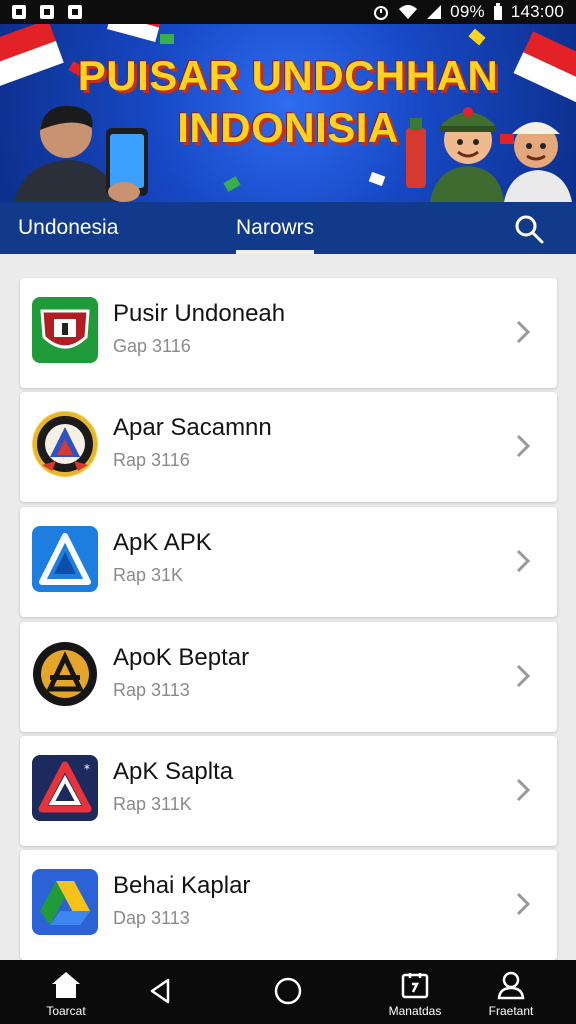 The image size is (576, 1024). I want to click on app-title: ApK Saplta, so click(173, 771).